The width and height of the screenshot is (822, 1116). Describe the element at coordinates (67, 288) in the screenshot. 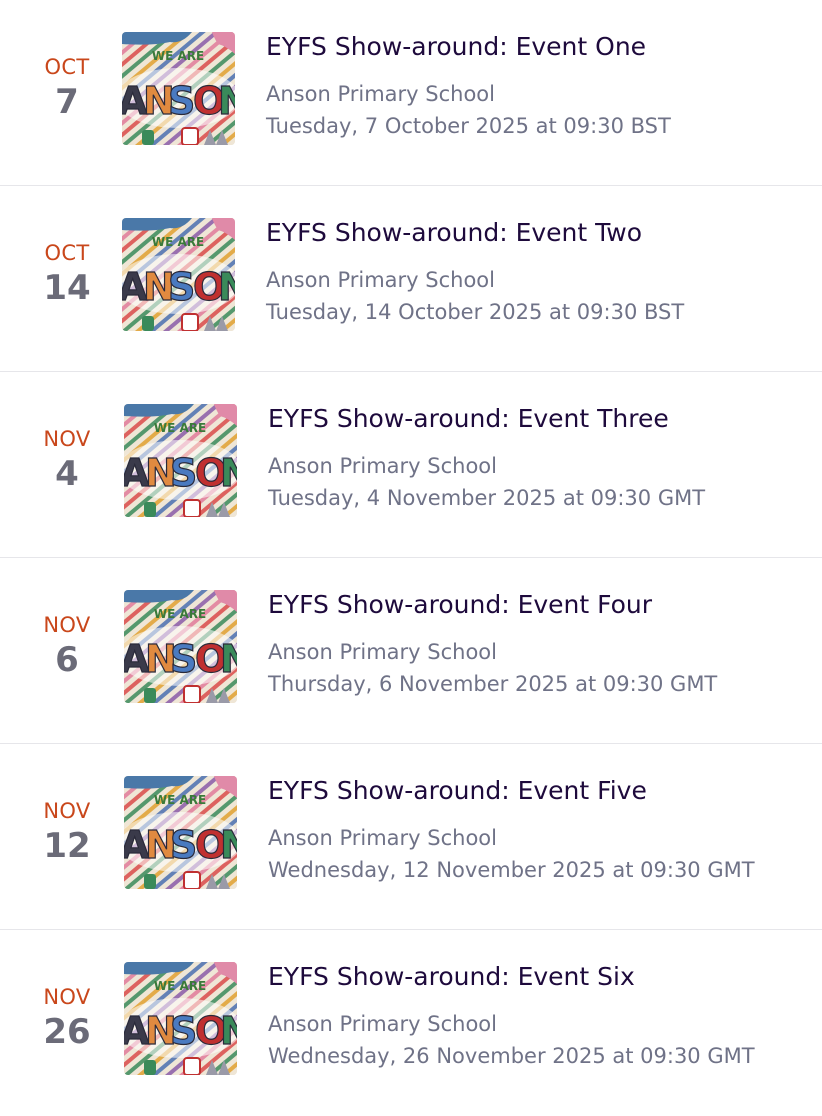

I see `date-day: 14` at that location.